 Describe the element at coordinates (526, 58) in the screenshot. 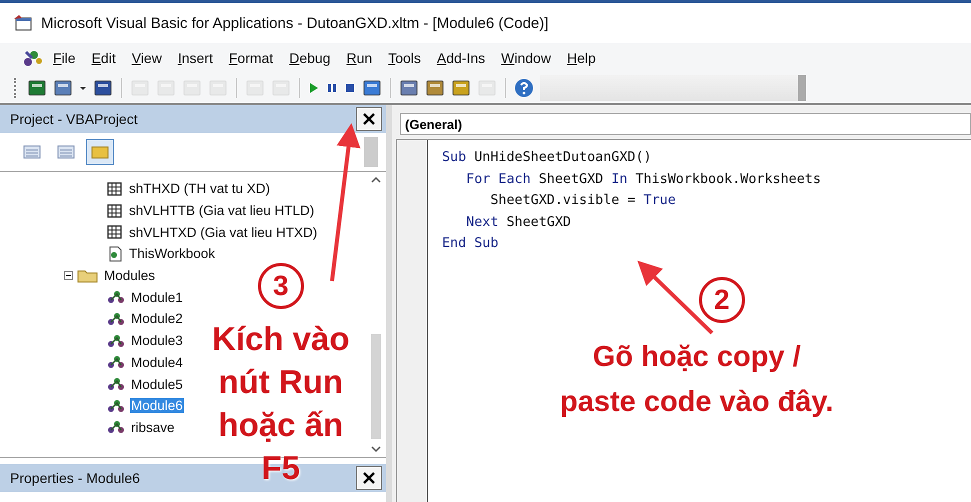

I see `menu-item: Window` at that location.